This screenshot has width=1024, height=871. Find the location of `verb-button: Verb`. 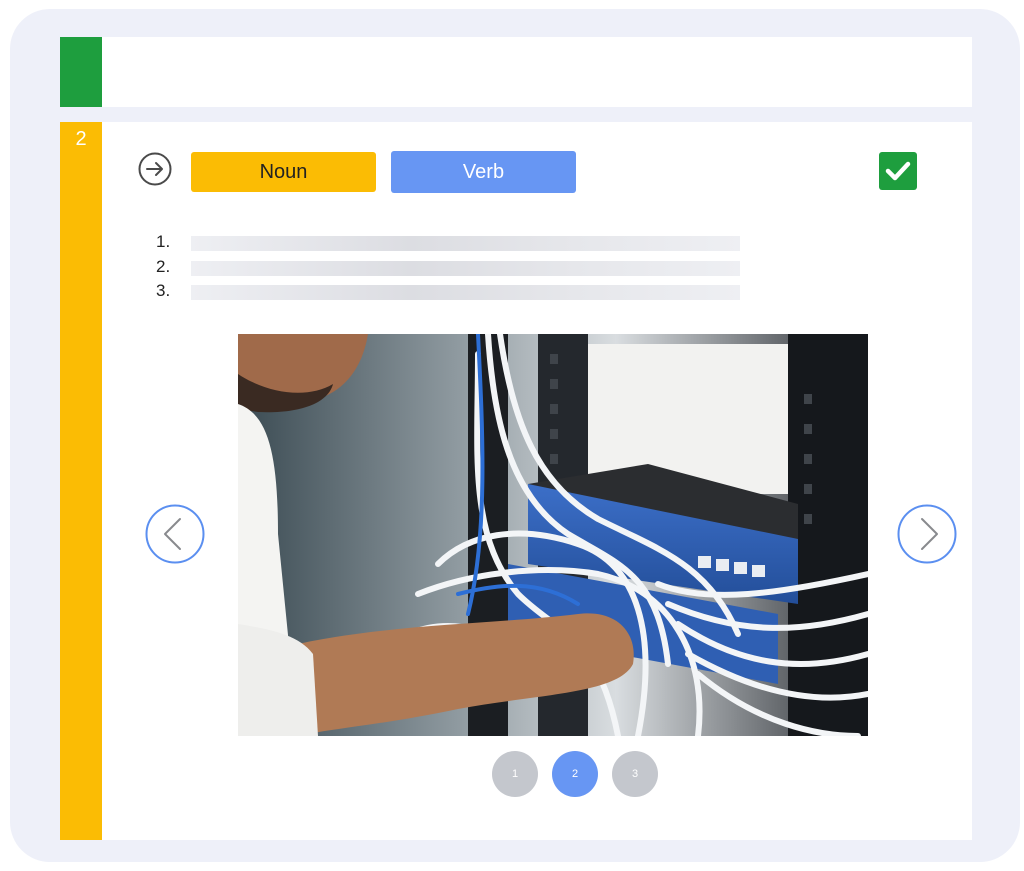

verb-button: Verb is located at coordinates (483, 172).